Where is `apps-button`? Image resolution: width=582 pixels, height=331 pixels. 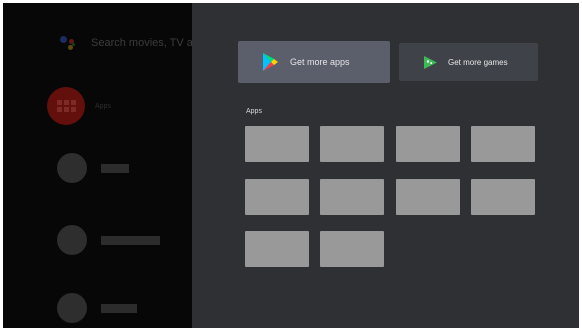 apps-button is located at coordinates (66, 106).